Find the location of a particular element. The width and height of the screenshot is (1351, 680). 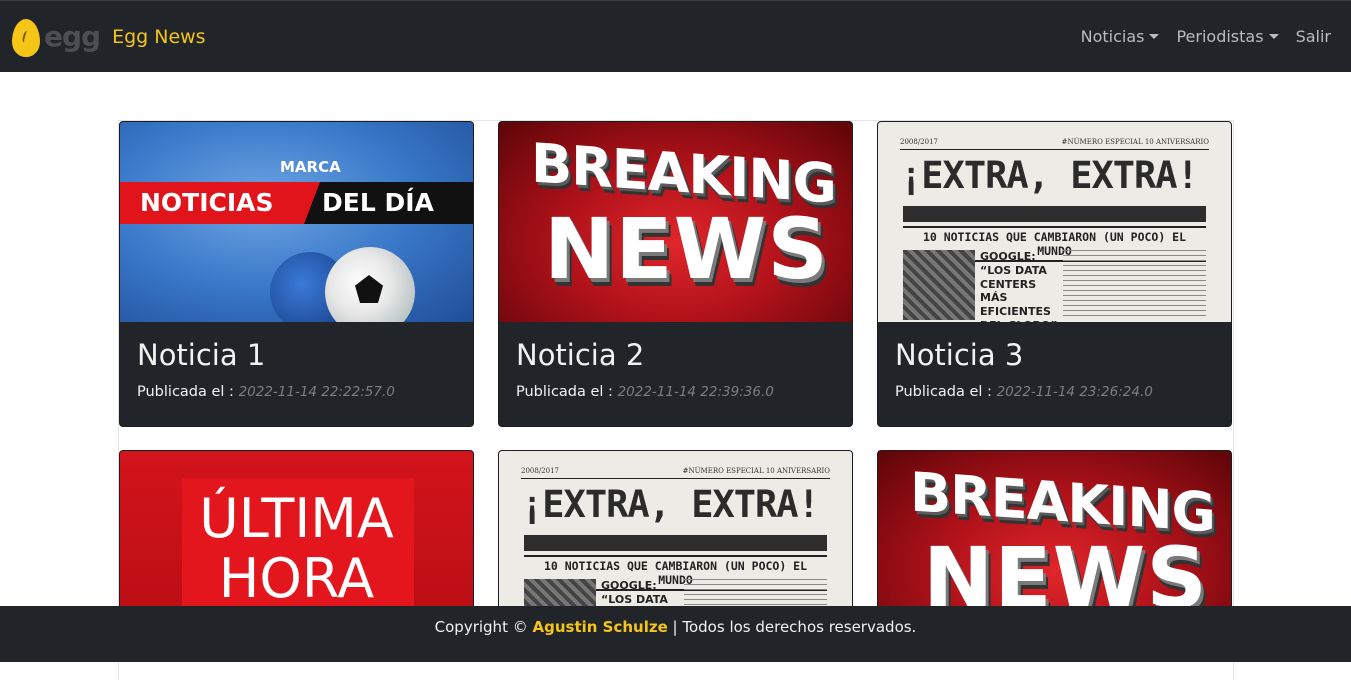

copyright-prefix: Copyright © is located at coordinates (481, 627).